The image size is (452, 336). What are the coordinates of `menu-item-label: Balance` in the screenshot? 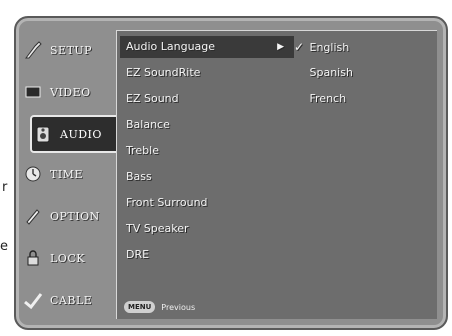 It's located at (148, 124).